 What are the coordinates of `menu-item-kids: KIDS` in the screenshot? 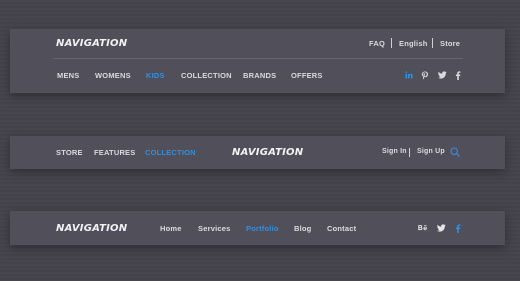 It's located at (155, 75).